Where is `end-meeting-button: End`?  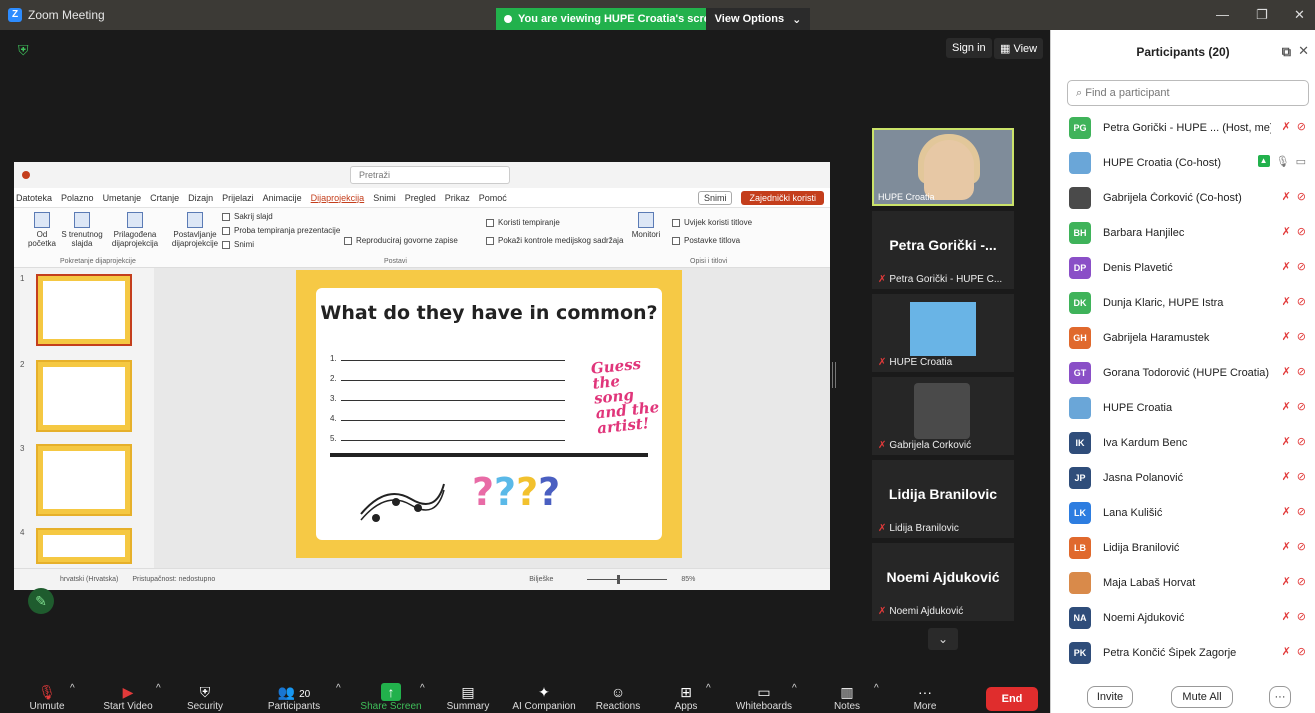
end-meeting-button: End is located at coordinates (1012, 699).